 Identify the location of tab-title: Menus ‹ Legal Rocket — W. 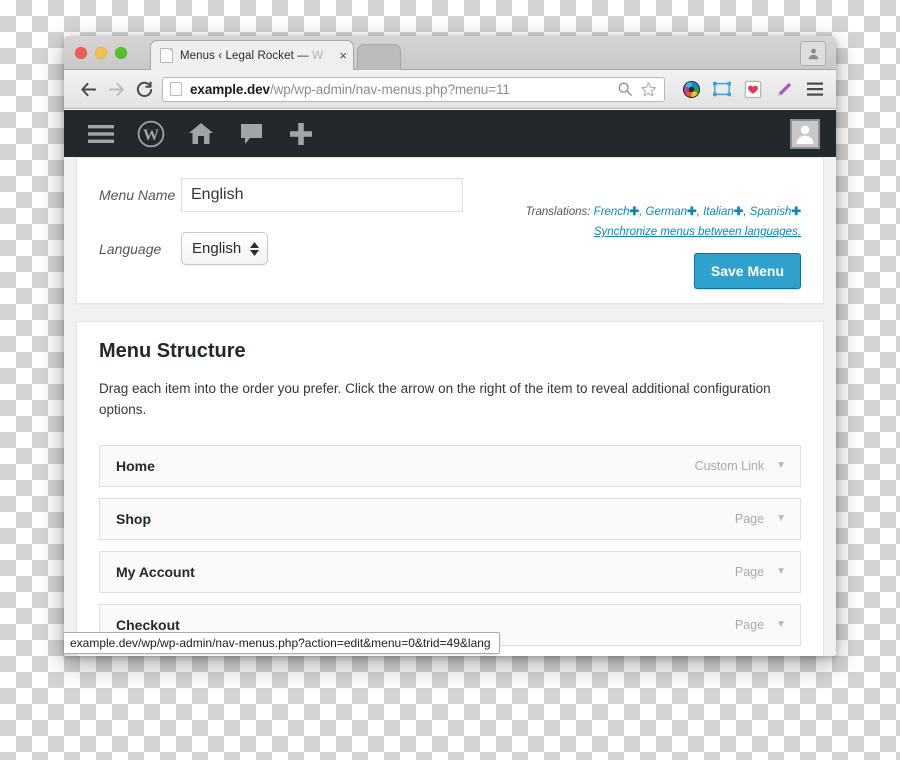
(252, 55).